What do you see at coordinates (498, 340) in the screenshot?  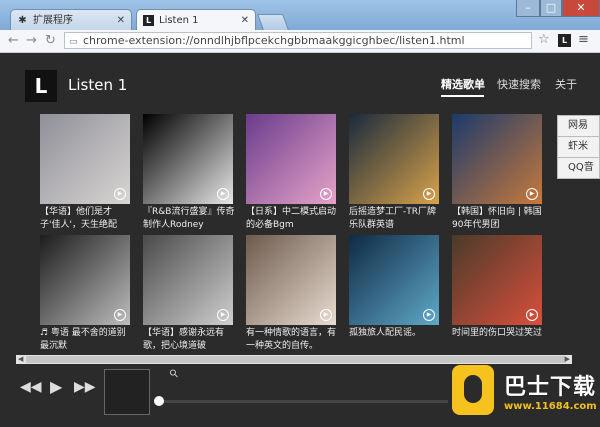 I see `playlist-title: 时间里的伤口哭过笑过` at bounding box center [498, 340].